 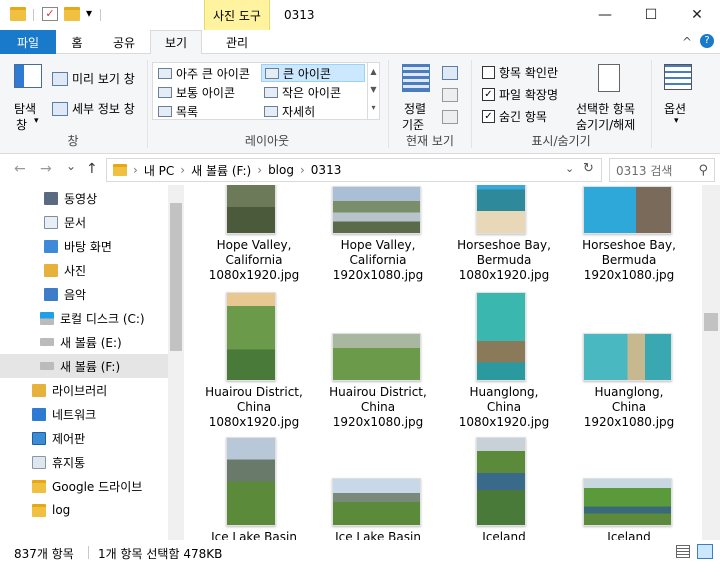 I want to click on details-view-icon, so click(x=683, y=551).